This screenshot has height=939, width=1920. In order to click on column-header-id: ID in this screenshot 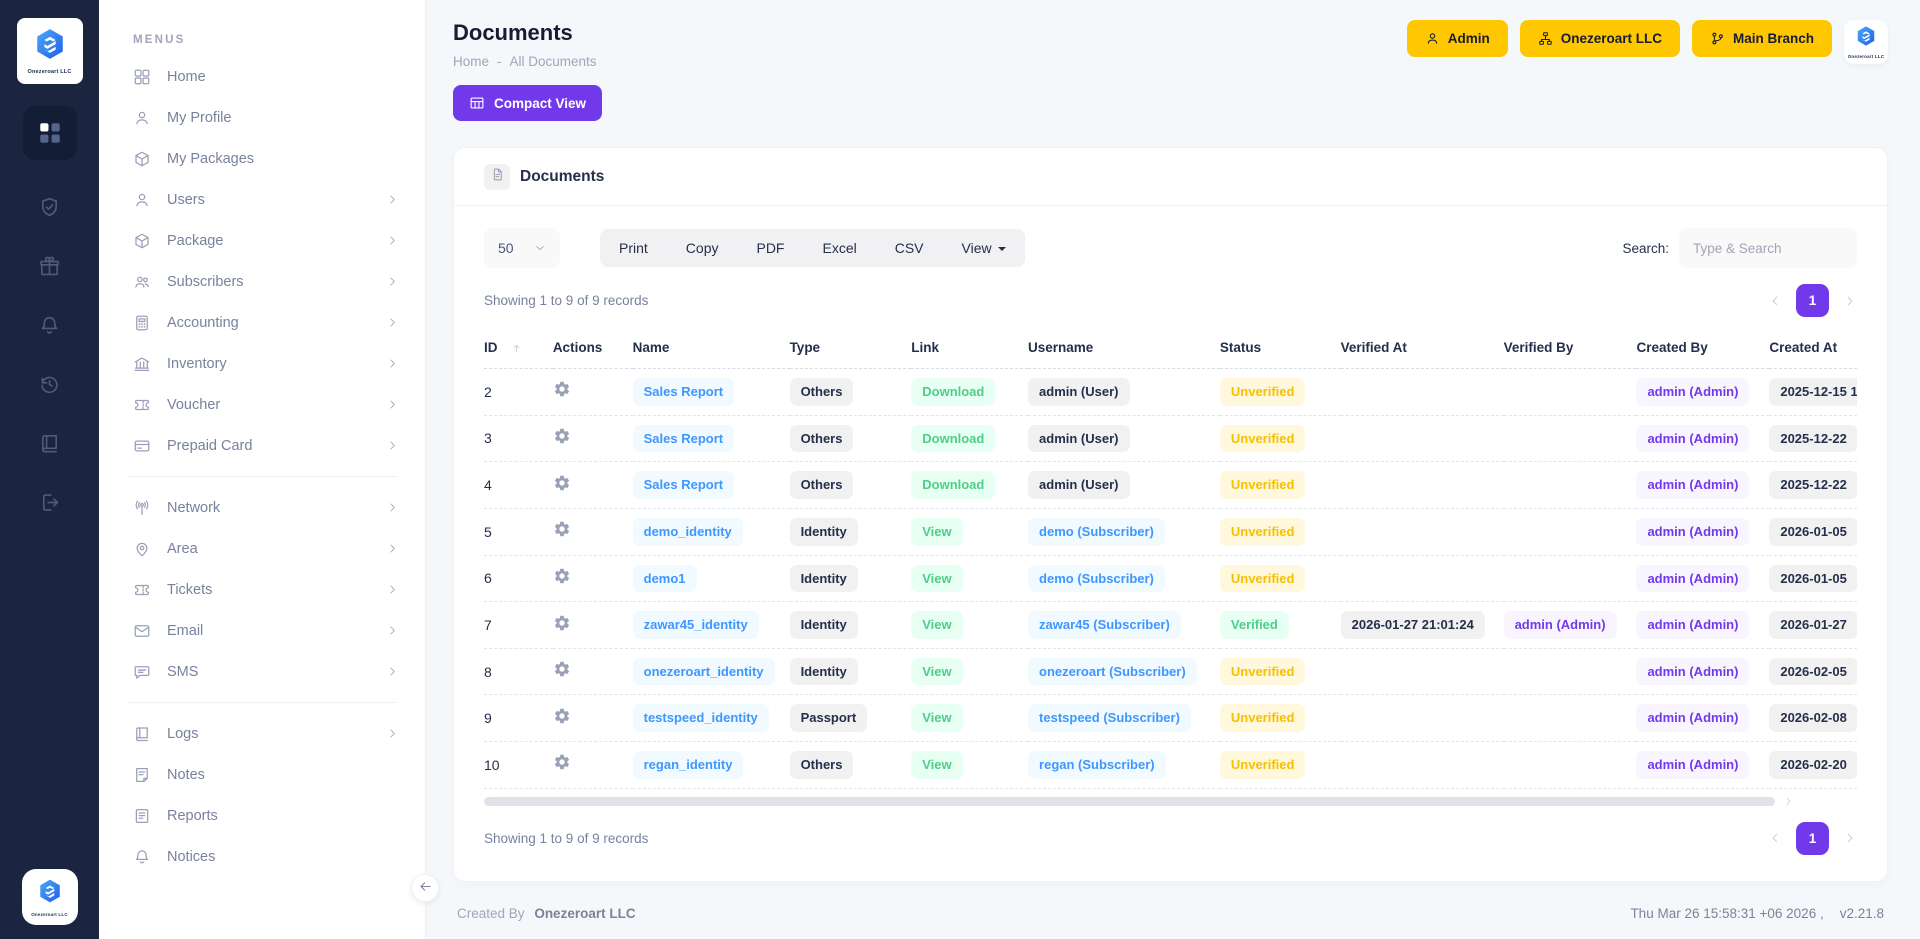, I will do `click(518, 348)`.